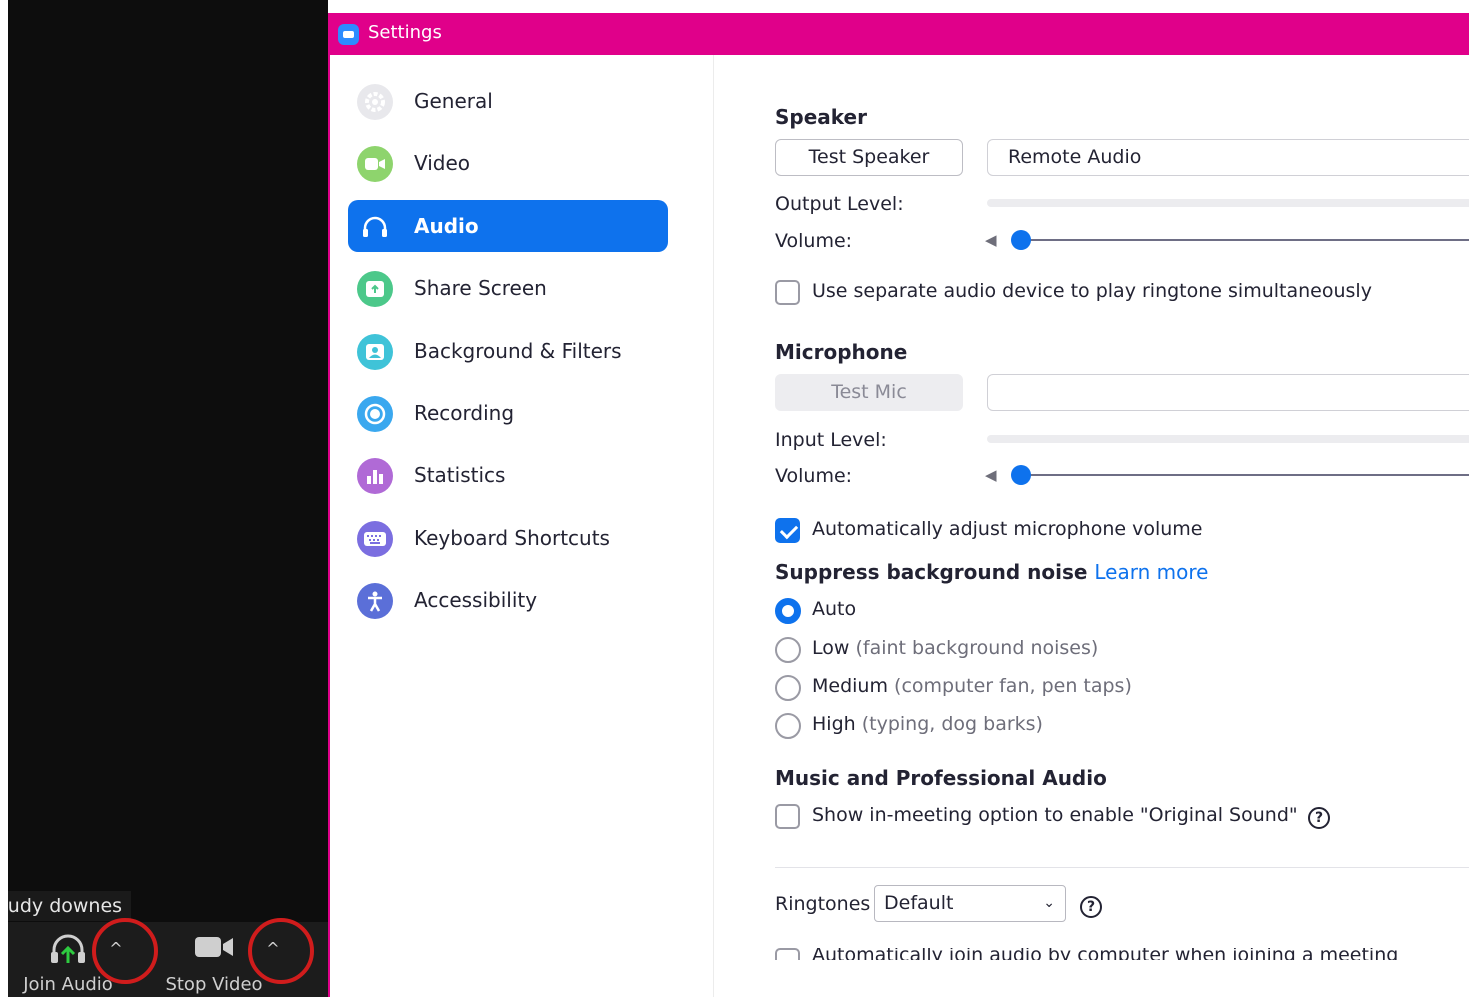 The height and width of the screenshot is (997, 1469). I want to click on sidebar-item-recording: Recording, so click(508, 413).